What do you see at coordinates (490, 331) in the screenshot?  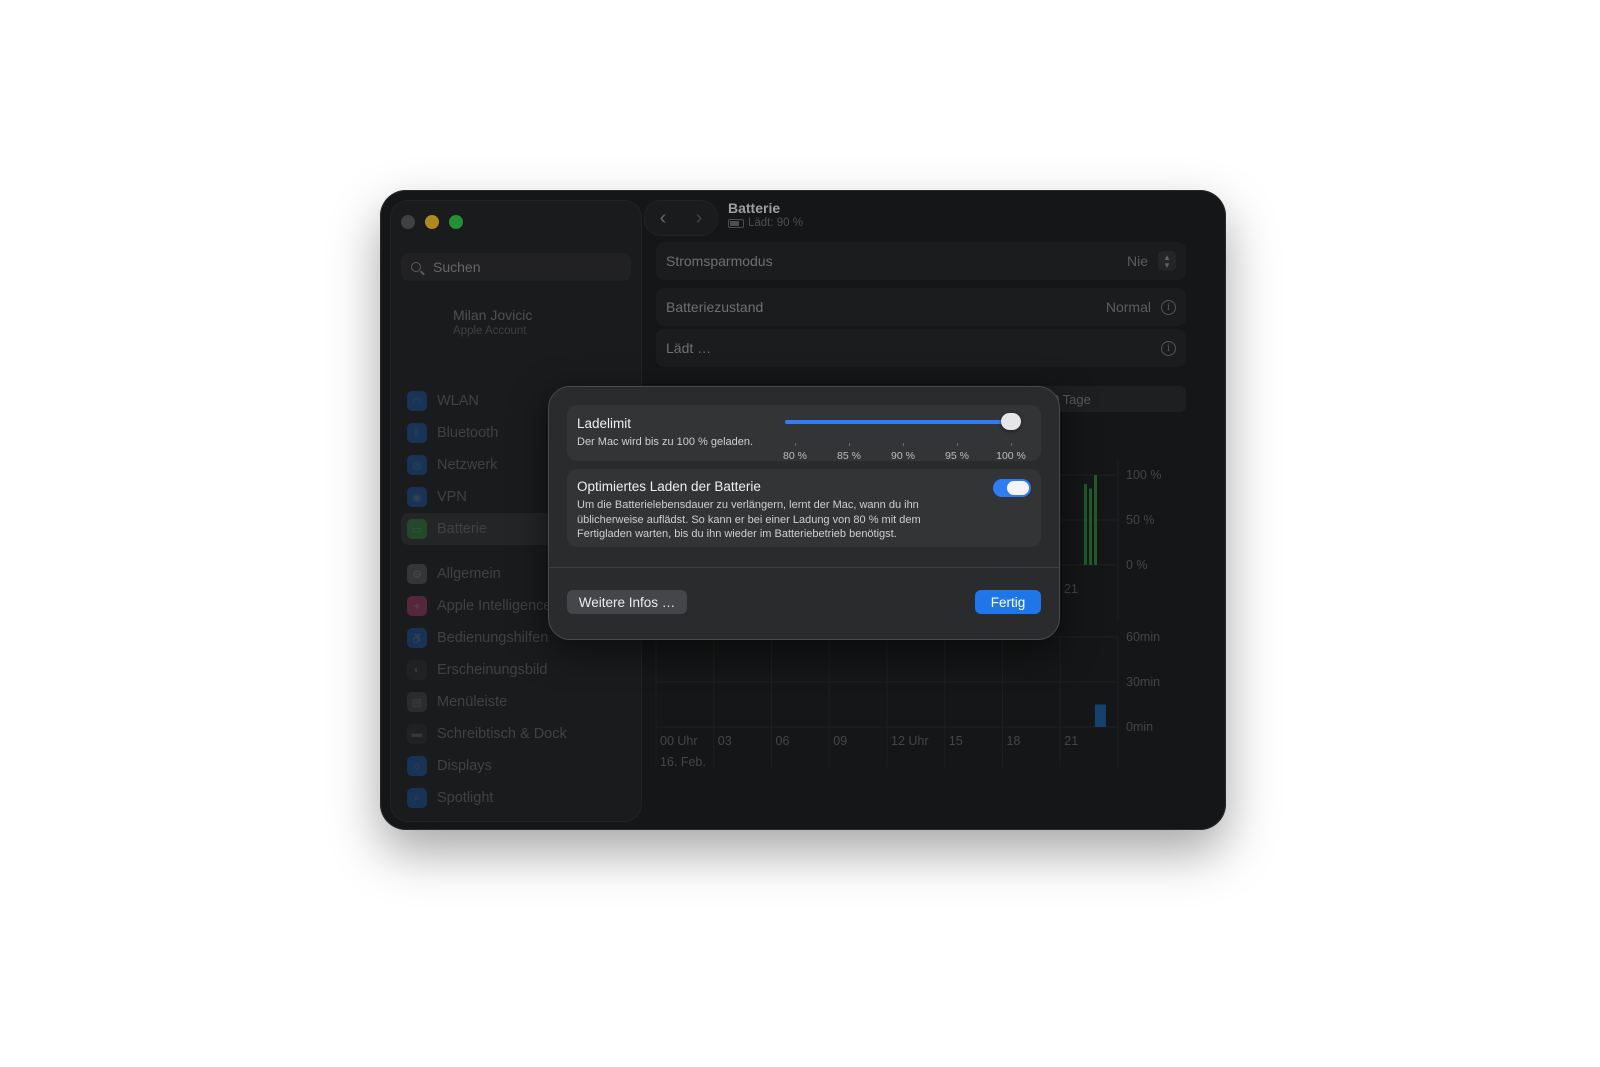 I see `account-subtitle: Apple Account` at bounding box center [490, 331].